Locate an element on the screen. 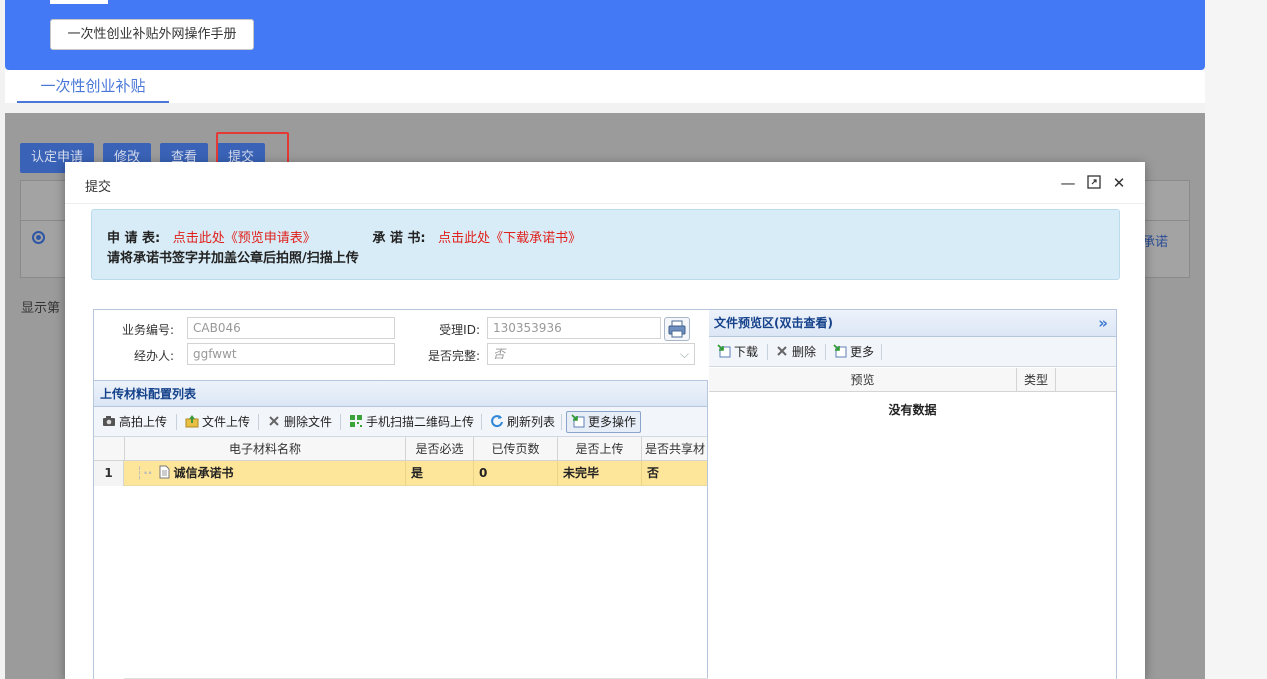 The width and height of the screenshot is (1267, 679). col-uploaded: 是否上传 is located at coordinates (599, 449).